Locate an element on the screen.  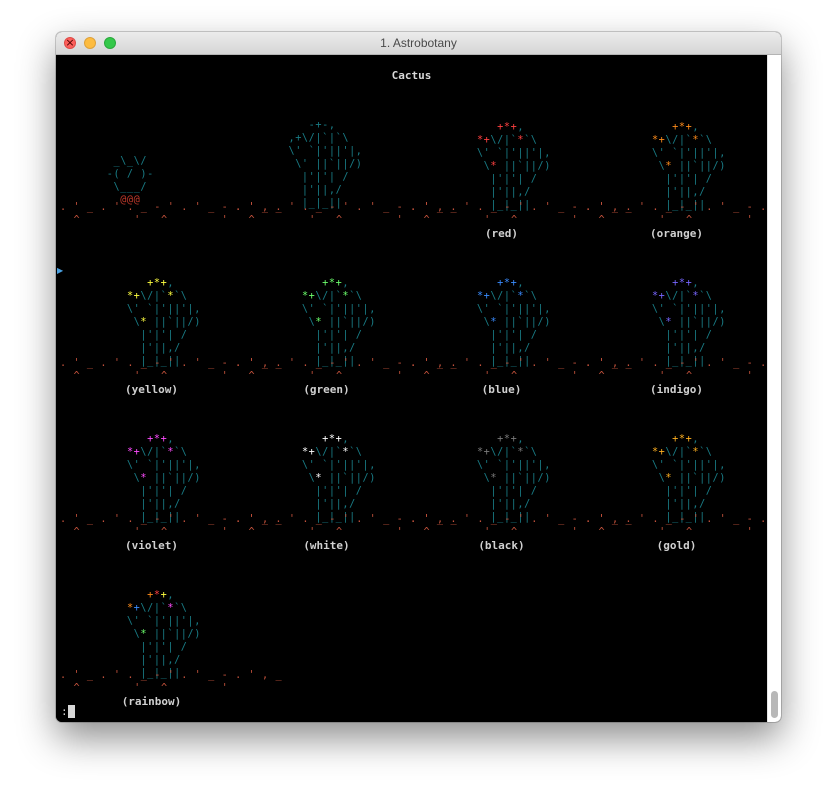
stage-label: (gold) is located at coordinates (676, 545).